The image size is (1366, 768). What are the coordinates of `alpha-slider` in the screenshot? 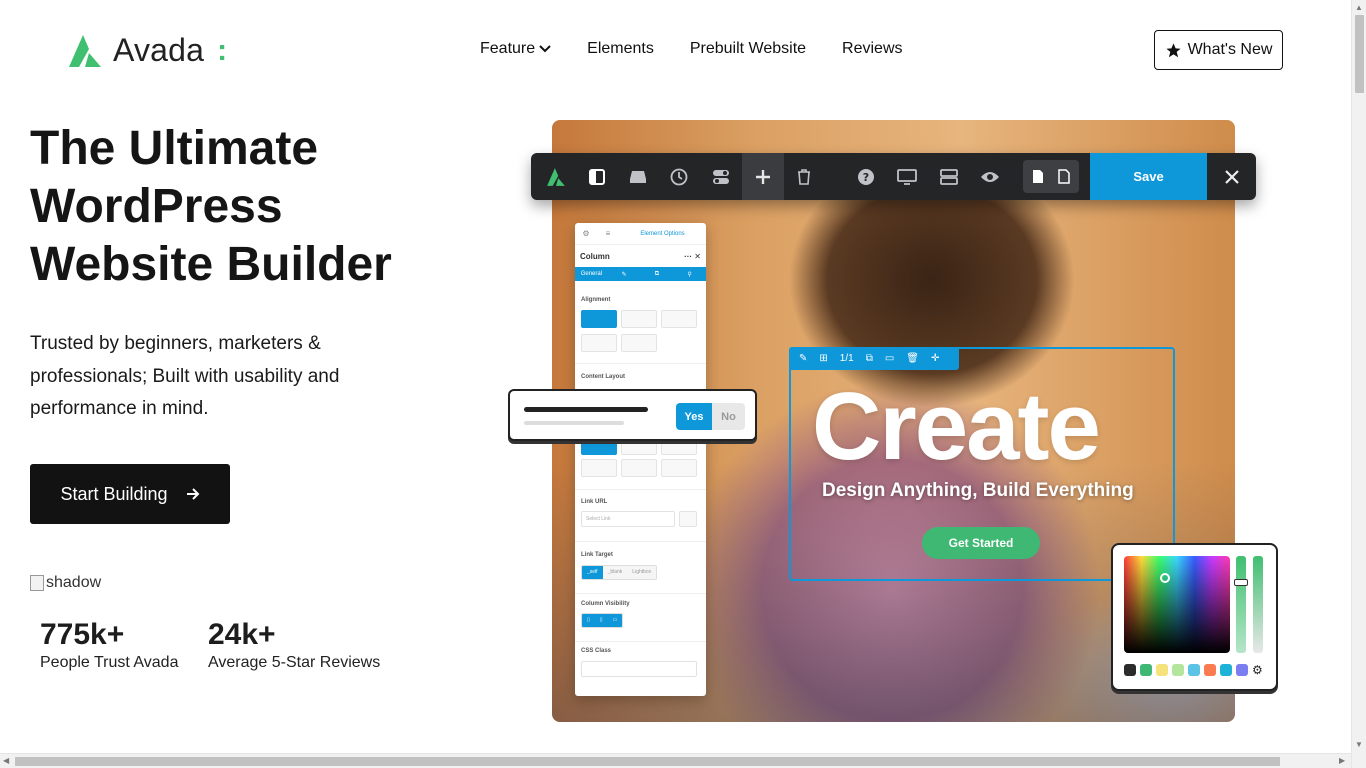 It's located at (1258, 604).